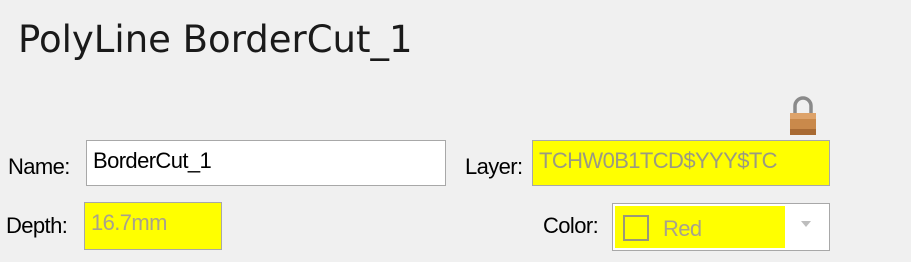 This screenshot has width=911, height=262. Describe the element at coordinates (636, 228) in the screenshot. I see `color-swatch-icon` at that location.